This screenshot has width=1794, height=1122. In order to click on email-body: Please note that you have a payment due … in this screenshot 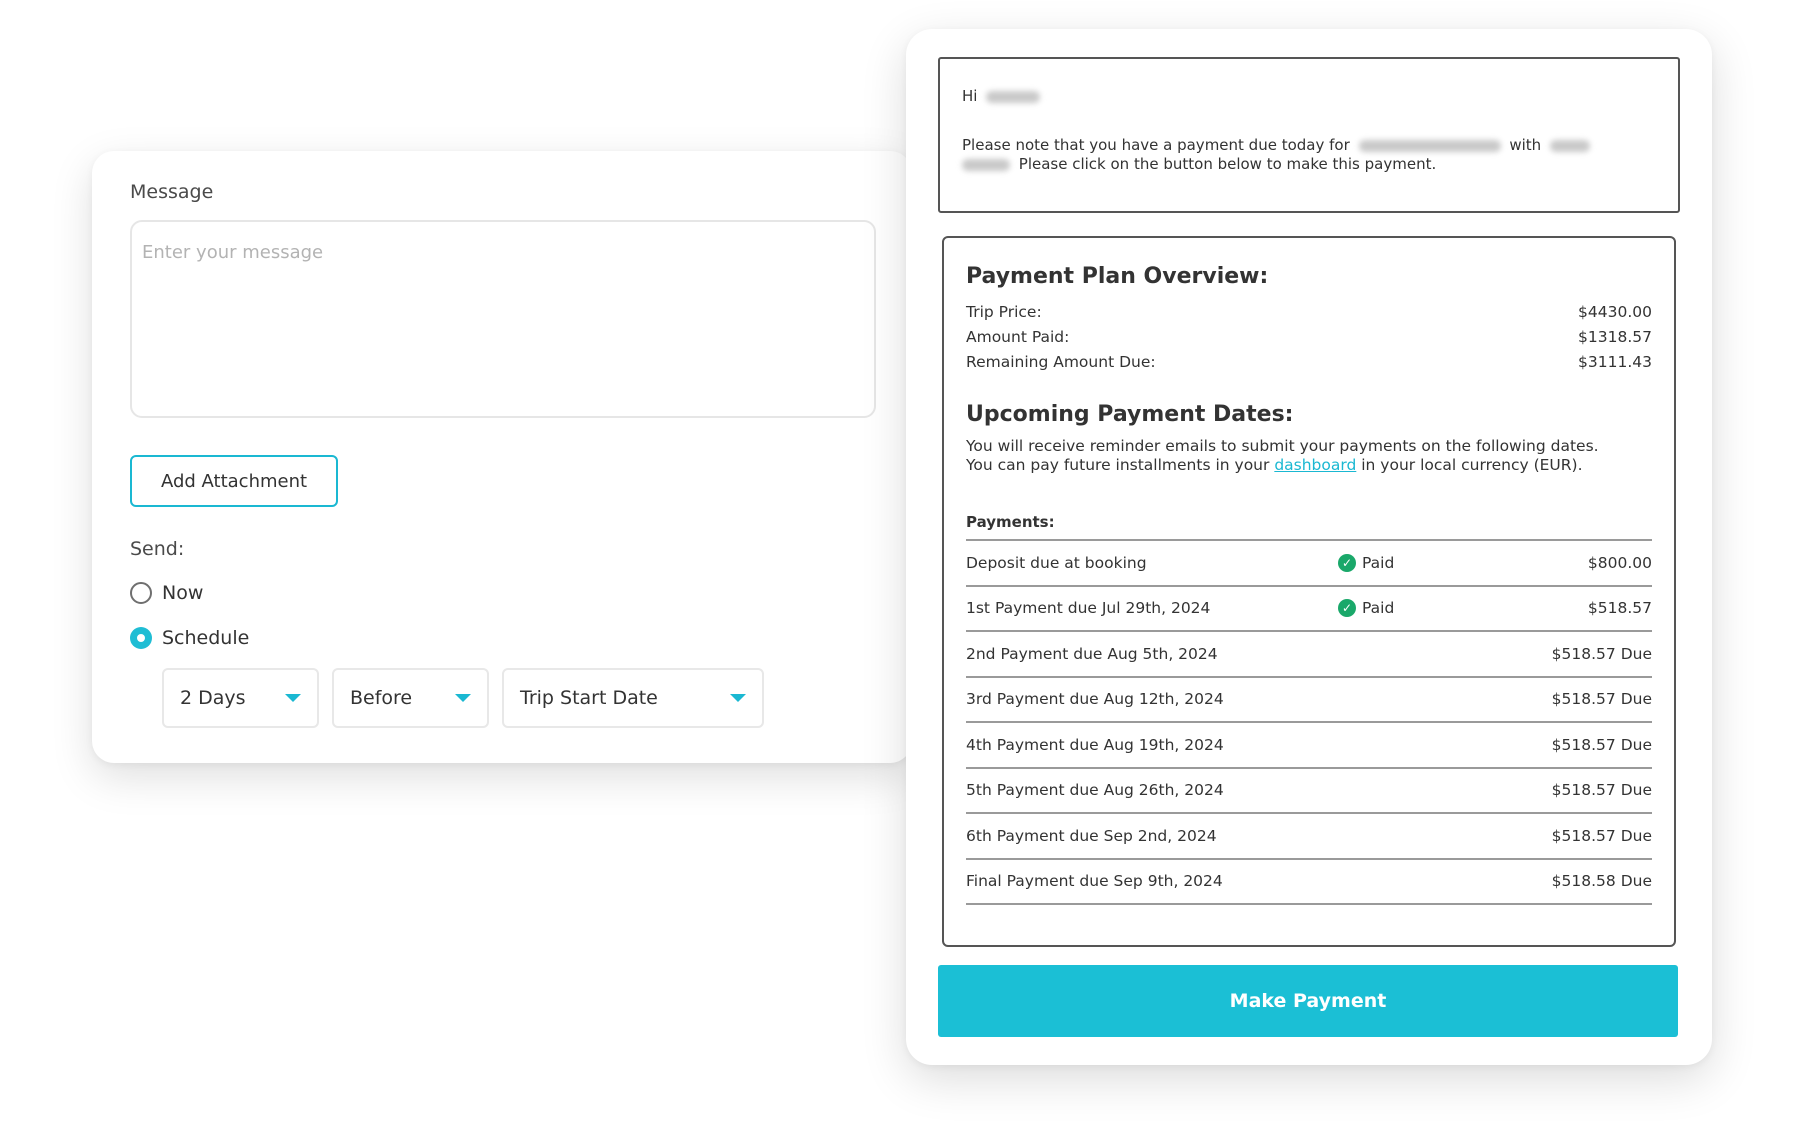, I will do `click(1309, 155)`.